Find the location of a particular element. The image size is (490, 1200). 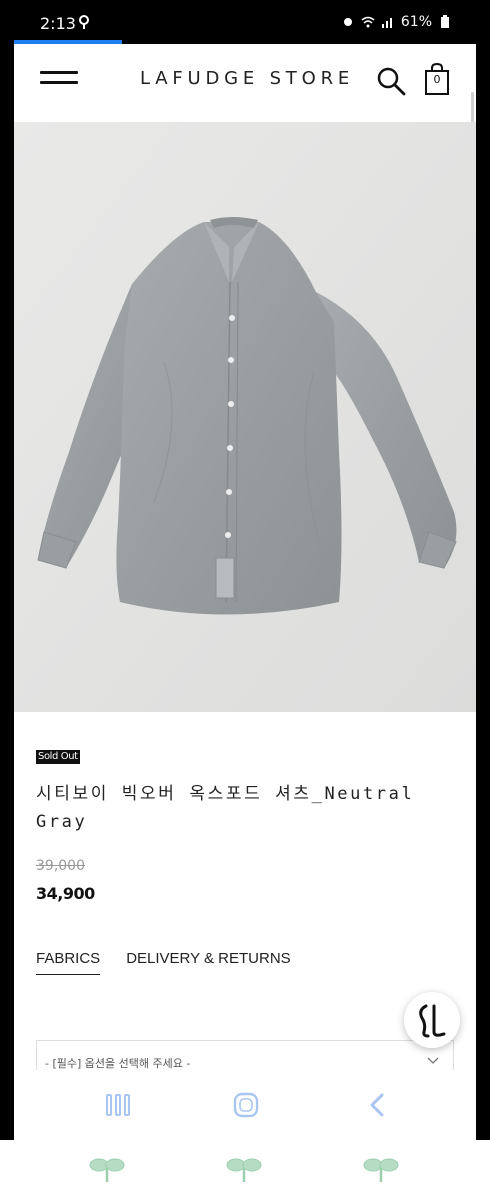

product-title: 시티보이 빅오버 옥스포드 셔츠_Neutral Gray is located at coordinates (241, 808).